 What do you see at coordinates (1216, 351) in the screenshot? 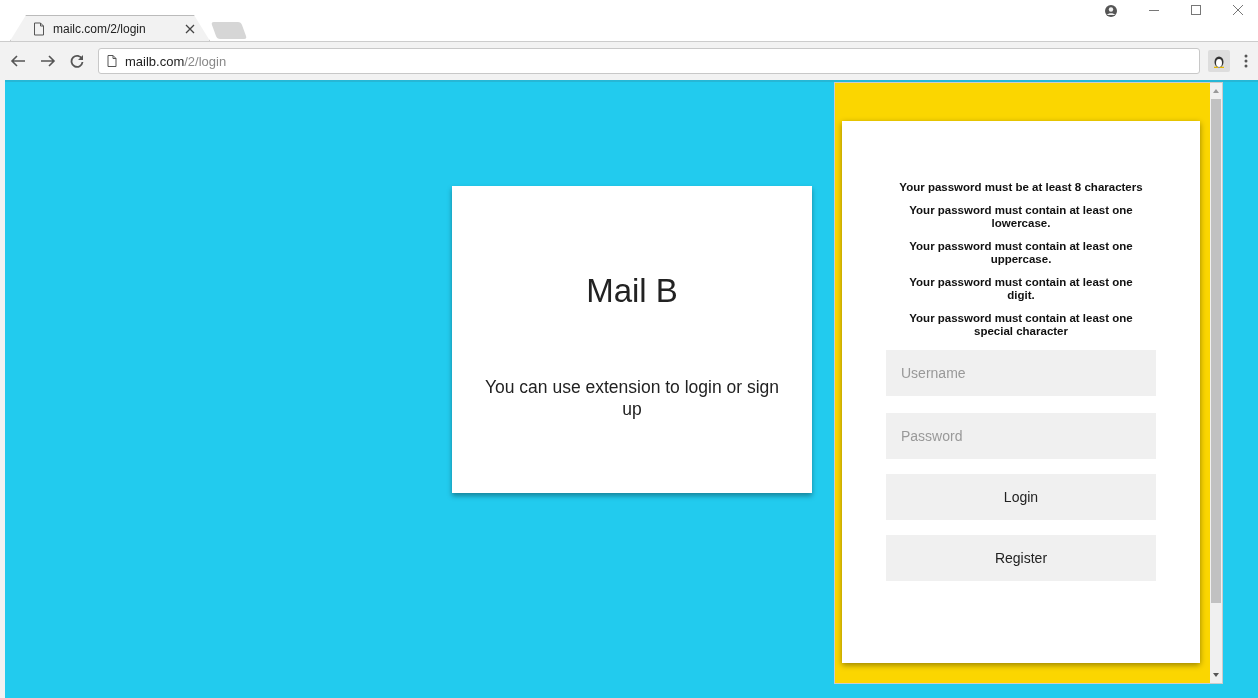
I see `scroll-thumb` at bounding box center [1216, 351].